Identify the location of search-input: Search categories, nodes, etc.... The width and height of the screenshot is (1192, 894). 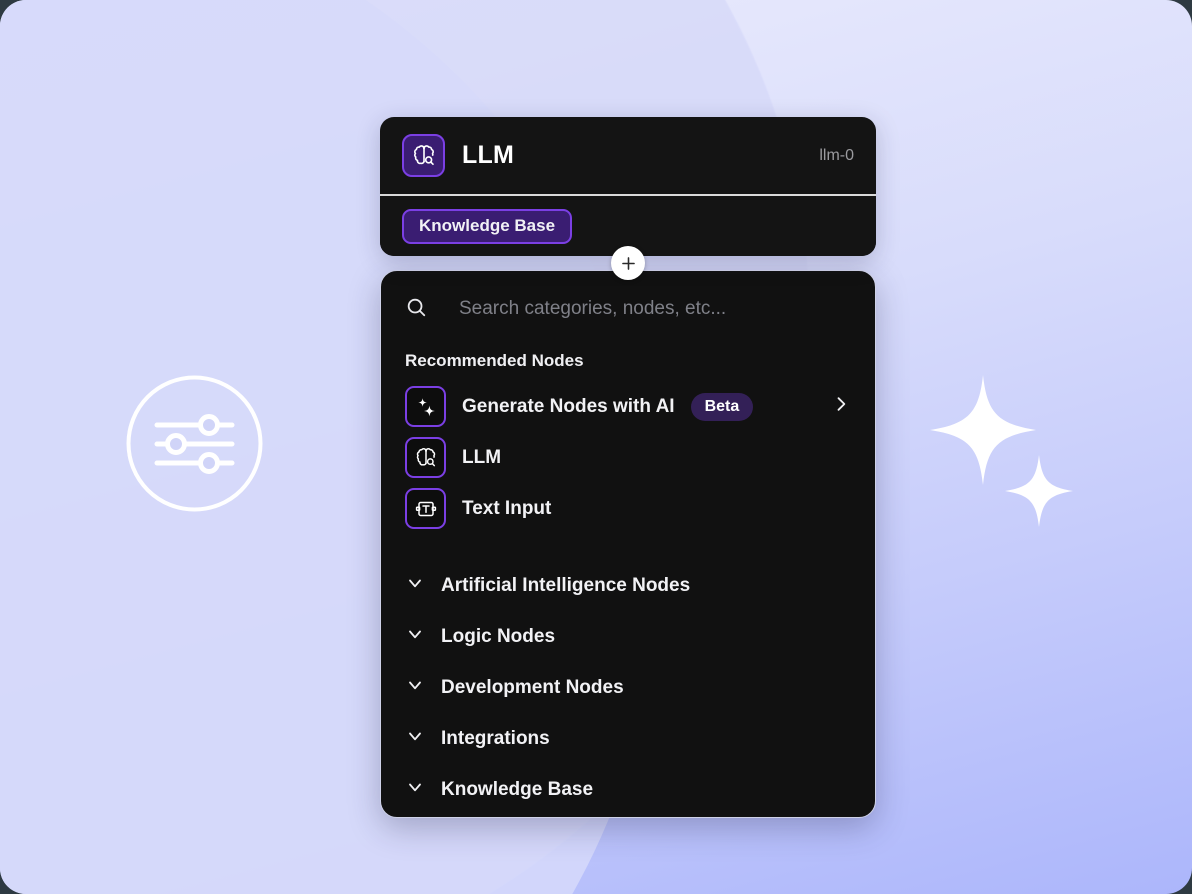
(592, 309).